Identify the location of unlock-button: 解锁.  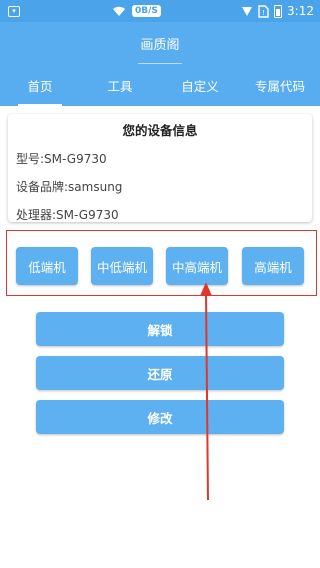
(160, 329).